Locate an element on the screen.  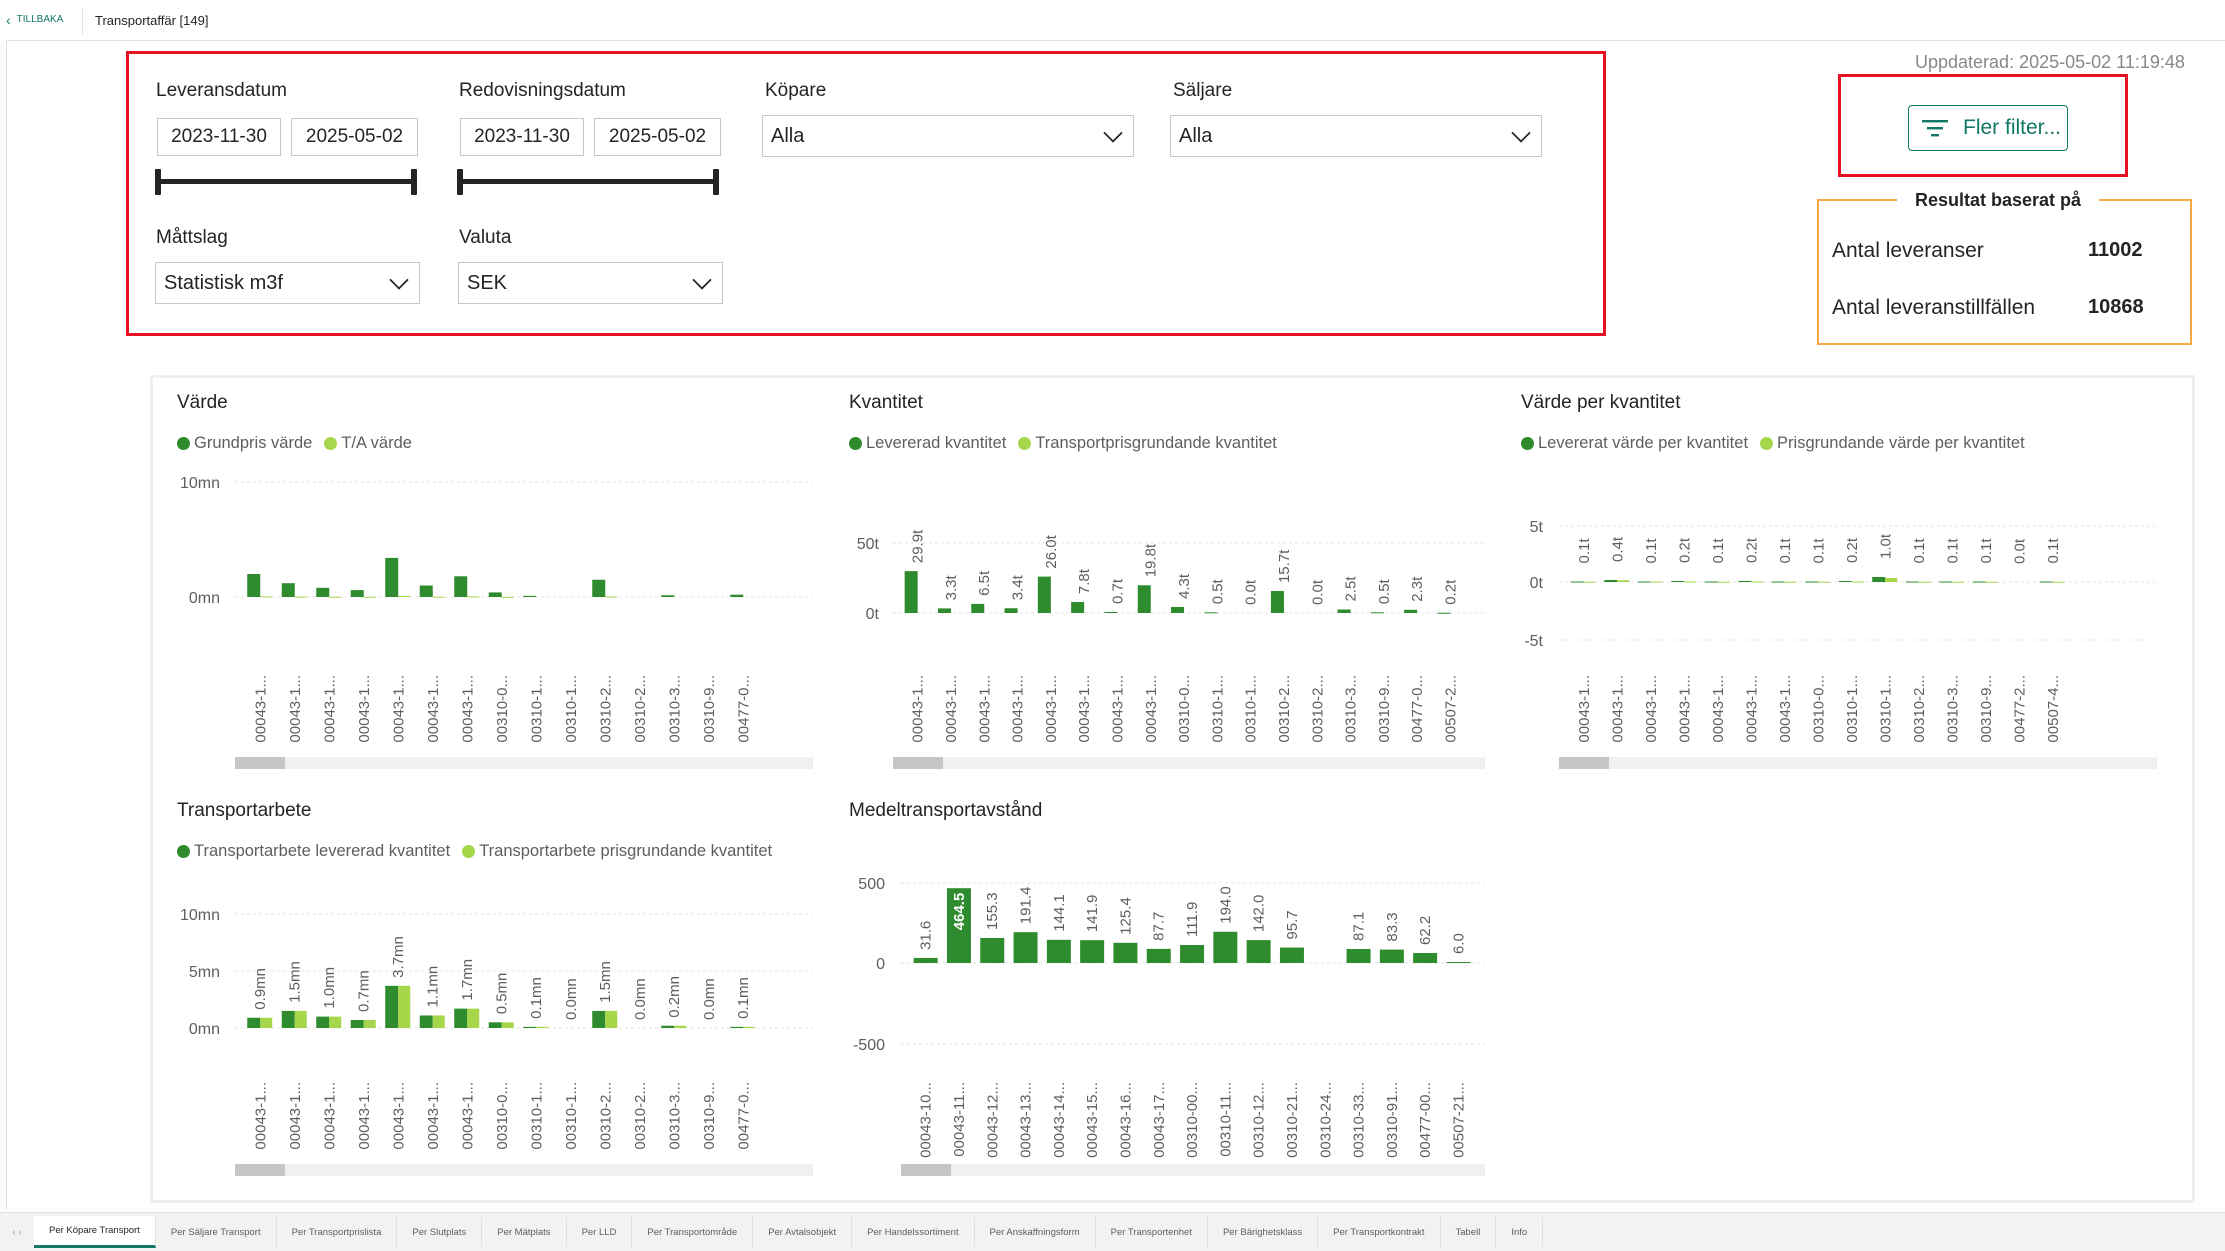
tab-item: Per Anskaffningsform is located at coordinates (1035, 1232).